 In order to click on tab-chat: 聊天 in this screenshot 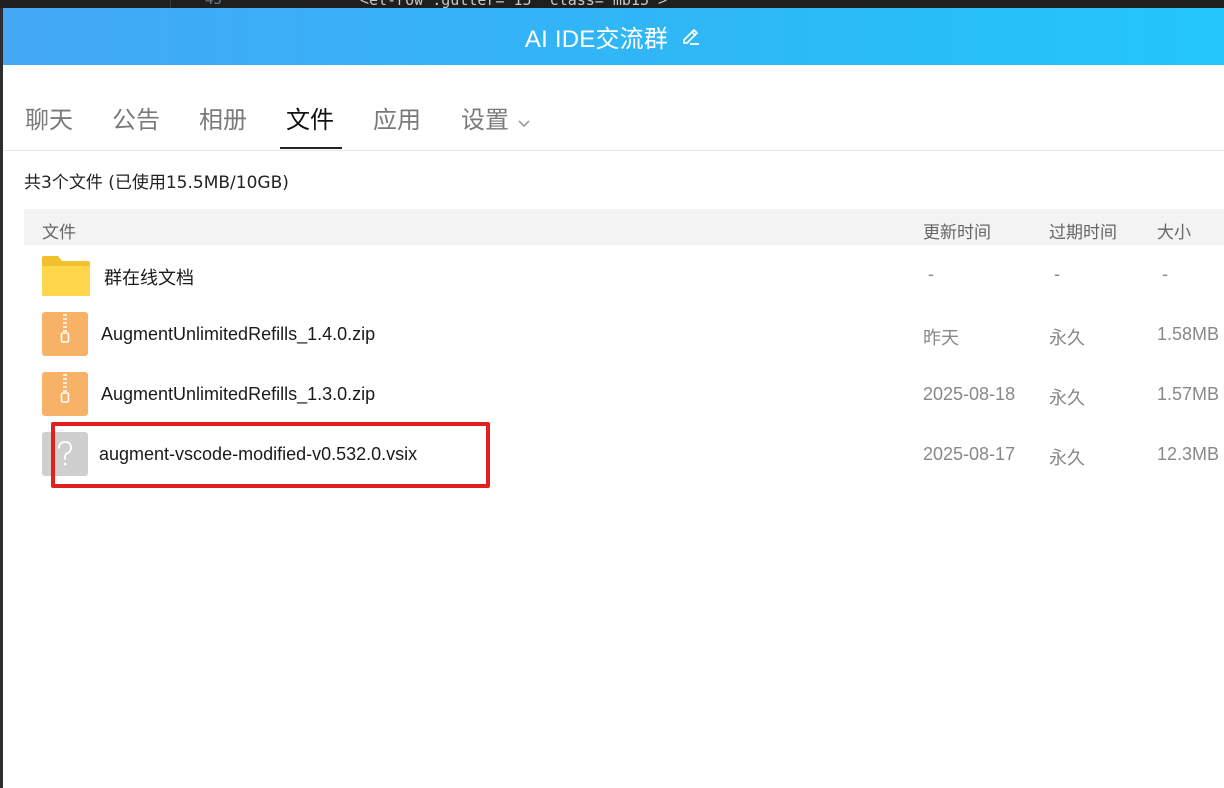, I will do `click(49, 120)`.